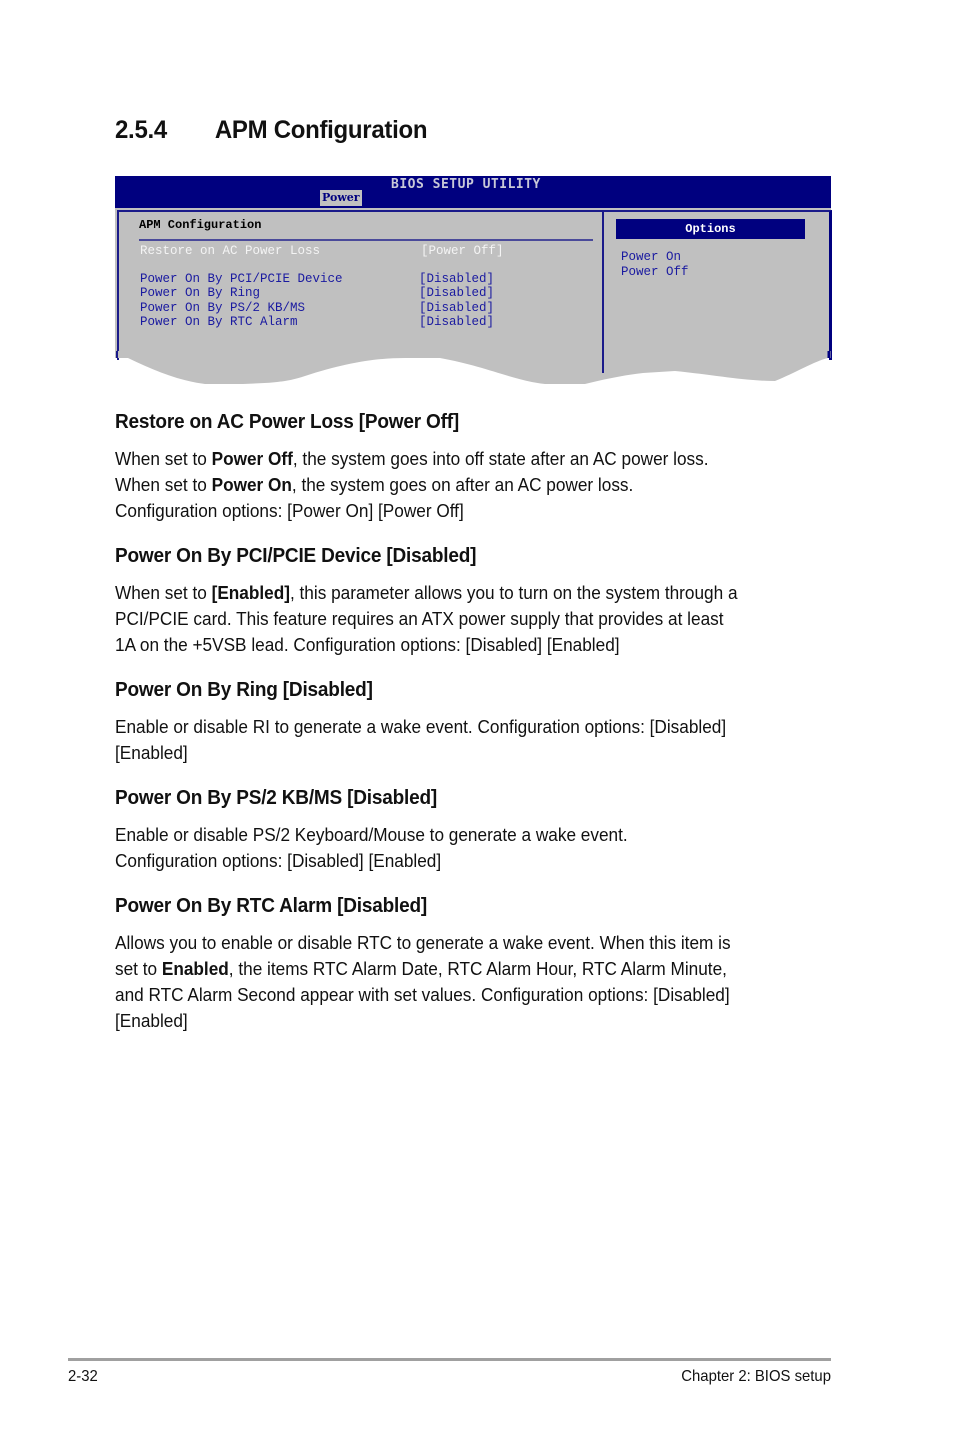  What do you see at coordinates (717, 285) in the screenshot?
I see `bios-options-panel: Options Power On Power Off` at bounding box center [717, 285].